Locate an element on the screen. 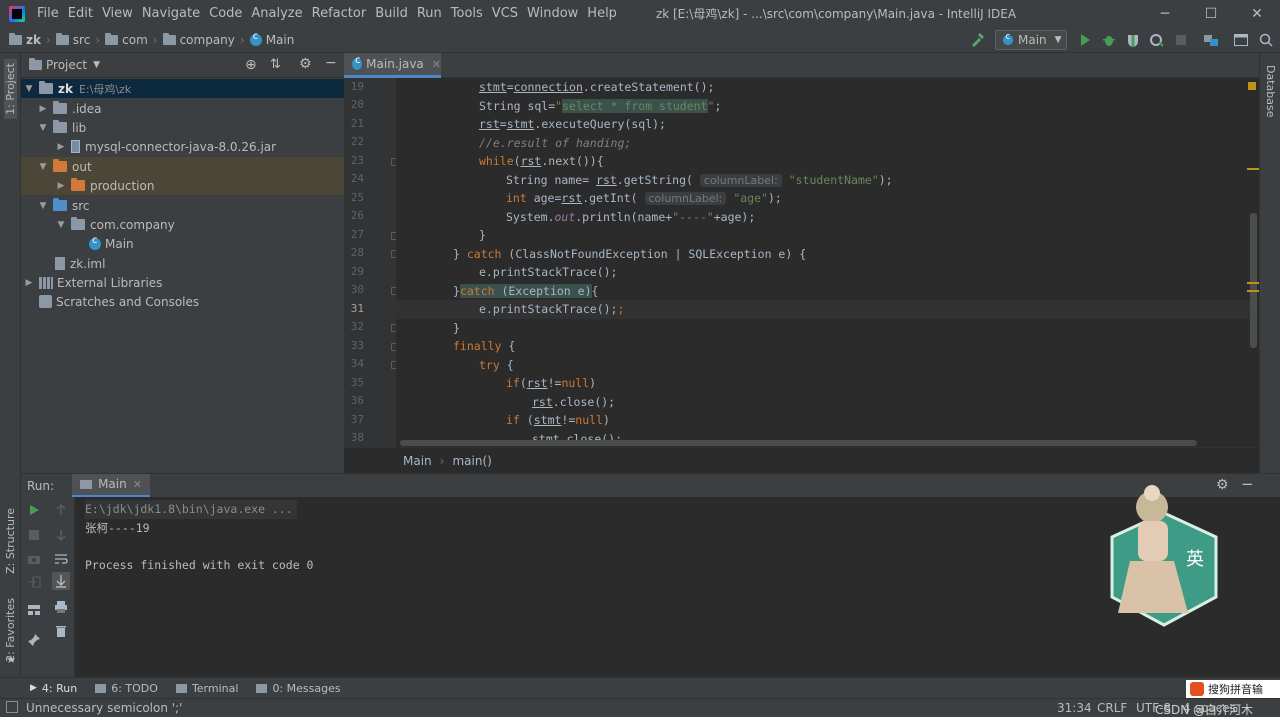 The height and width of the screenshot is (717, 1280). rerun-icon is located at coordinates (34, 510).